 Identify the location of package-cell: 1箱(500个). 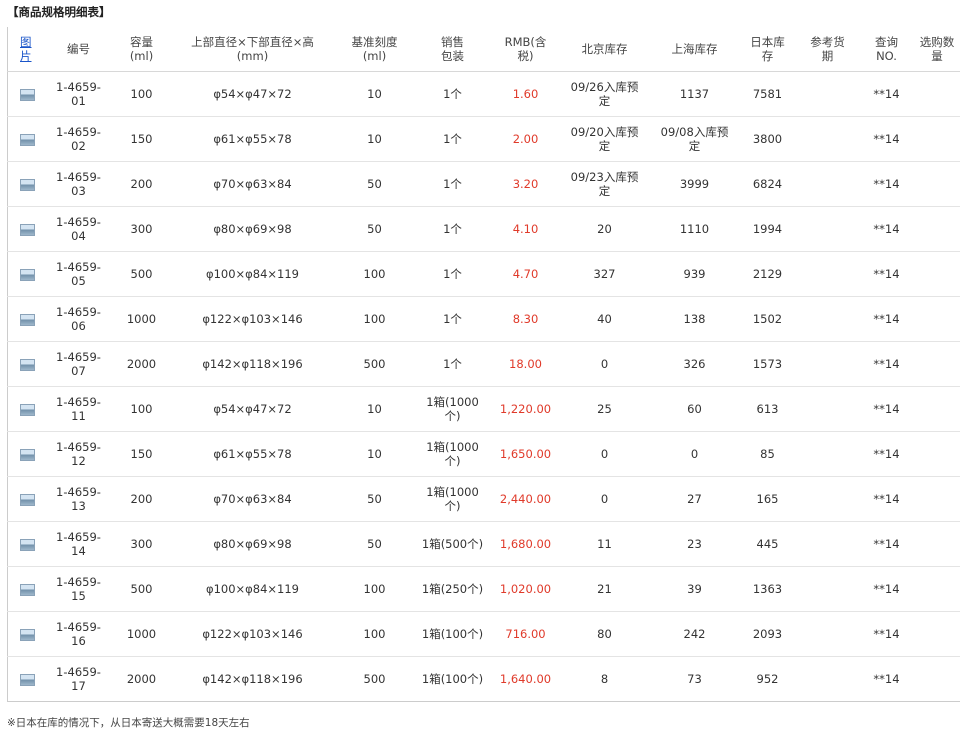
(452, 544).